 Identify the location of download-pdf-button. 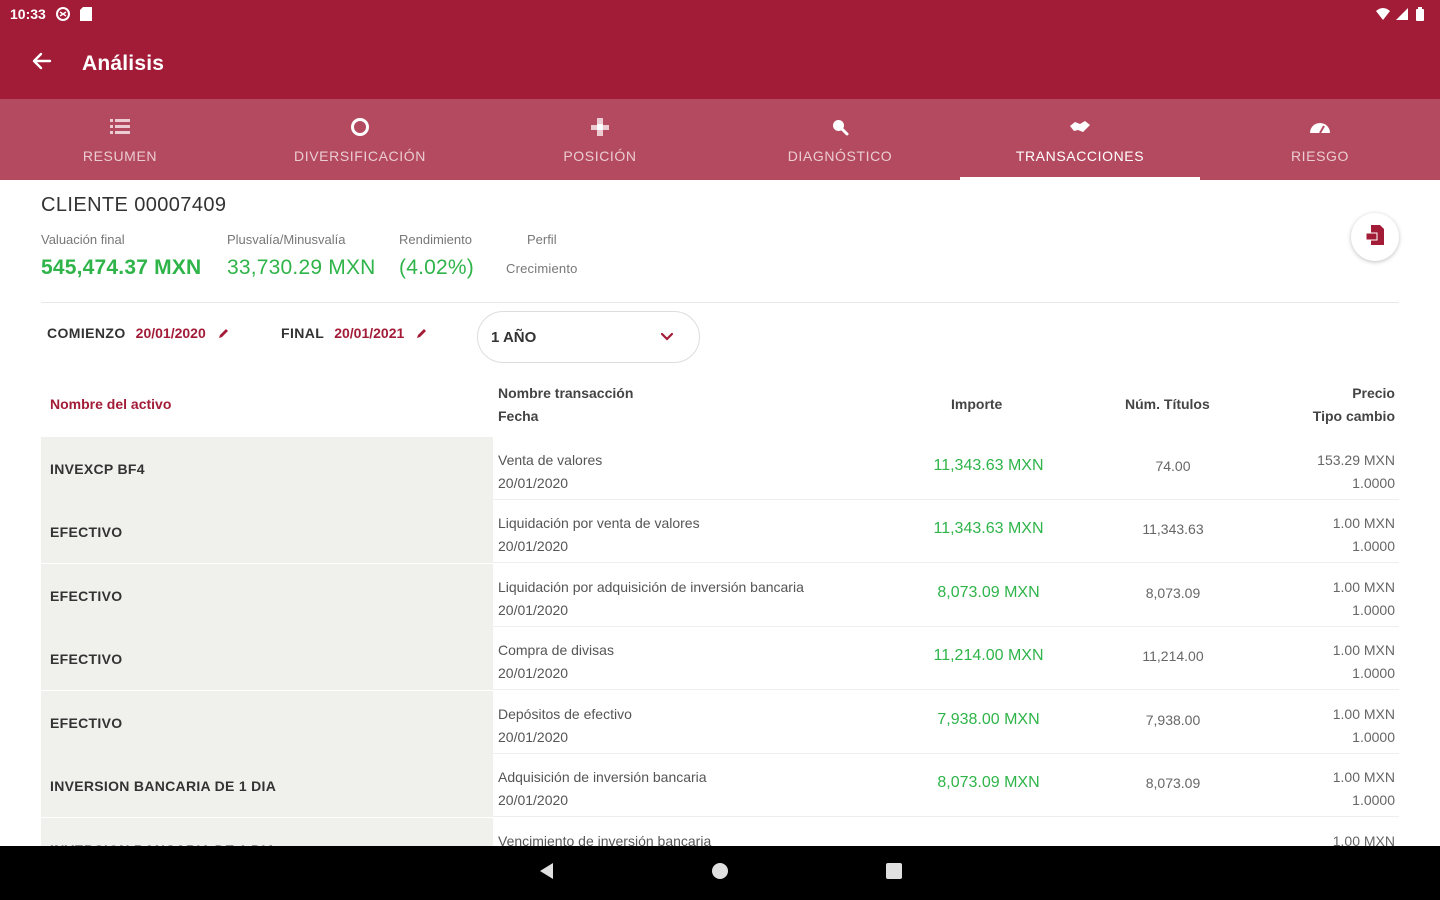
(1375, 237).